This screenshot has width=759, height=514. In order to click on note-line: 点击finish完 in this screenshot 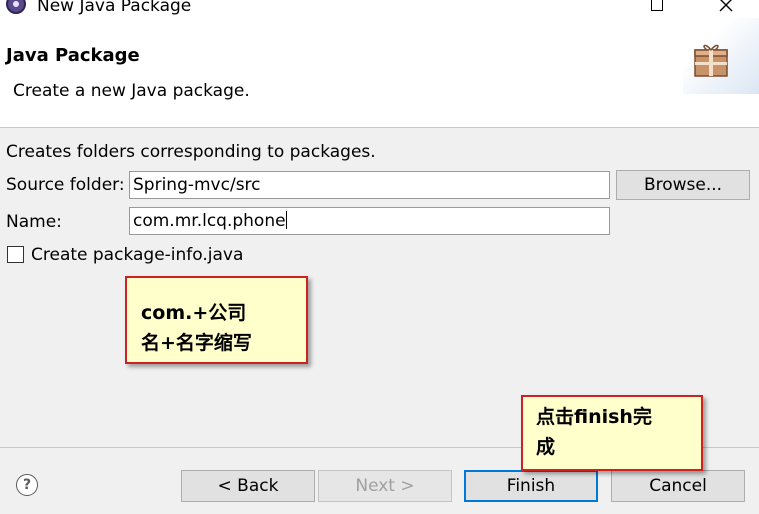, I will do `click(594, 417)`.